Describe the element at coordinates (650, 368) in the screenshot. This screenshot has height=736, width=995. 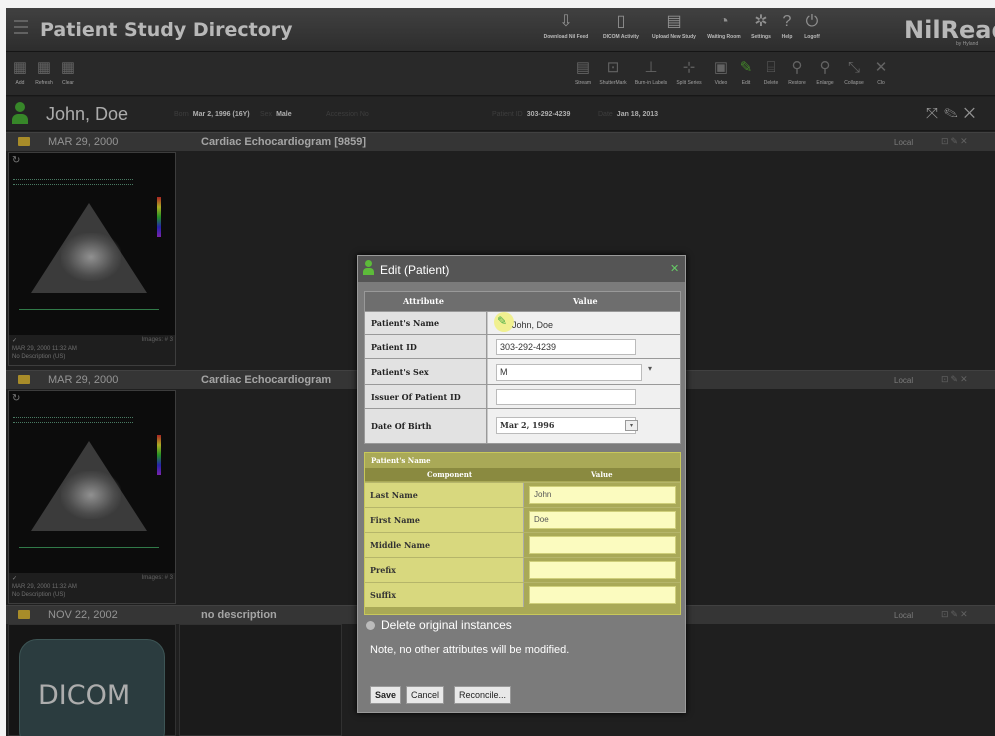
I see `dropdown-arrow-icon: ▾` at that location.